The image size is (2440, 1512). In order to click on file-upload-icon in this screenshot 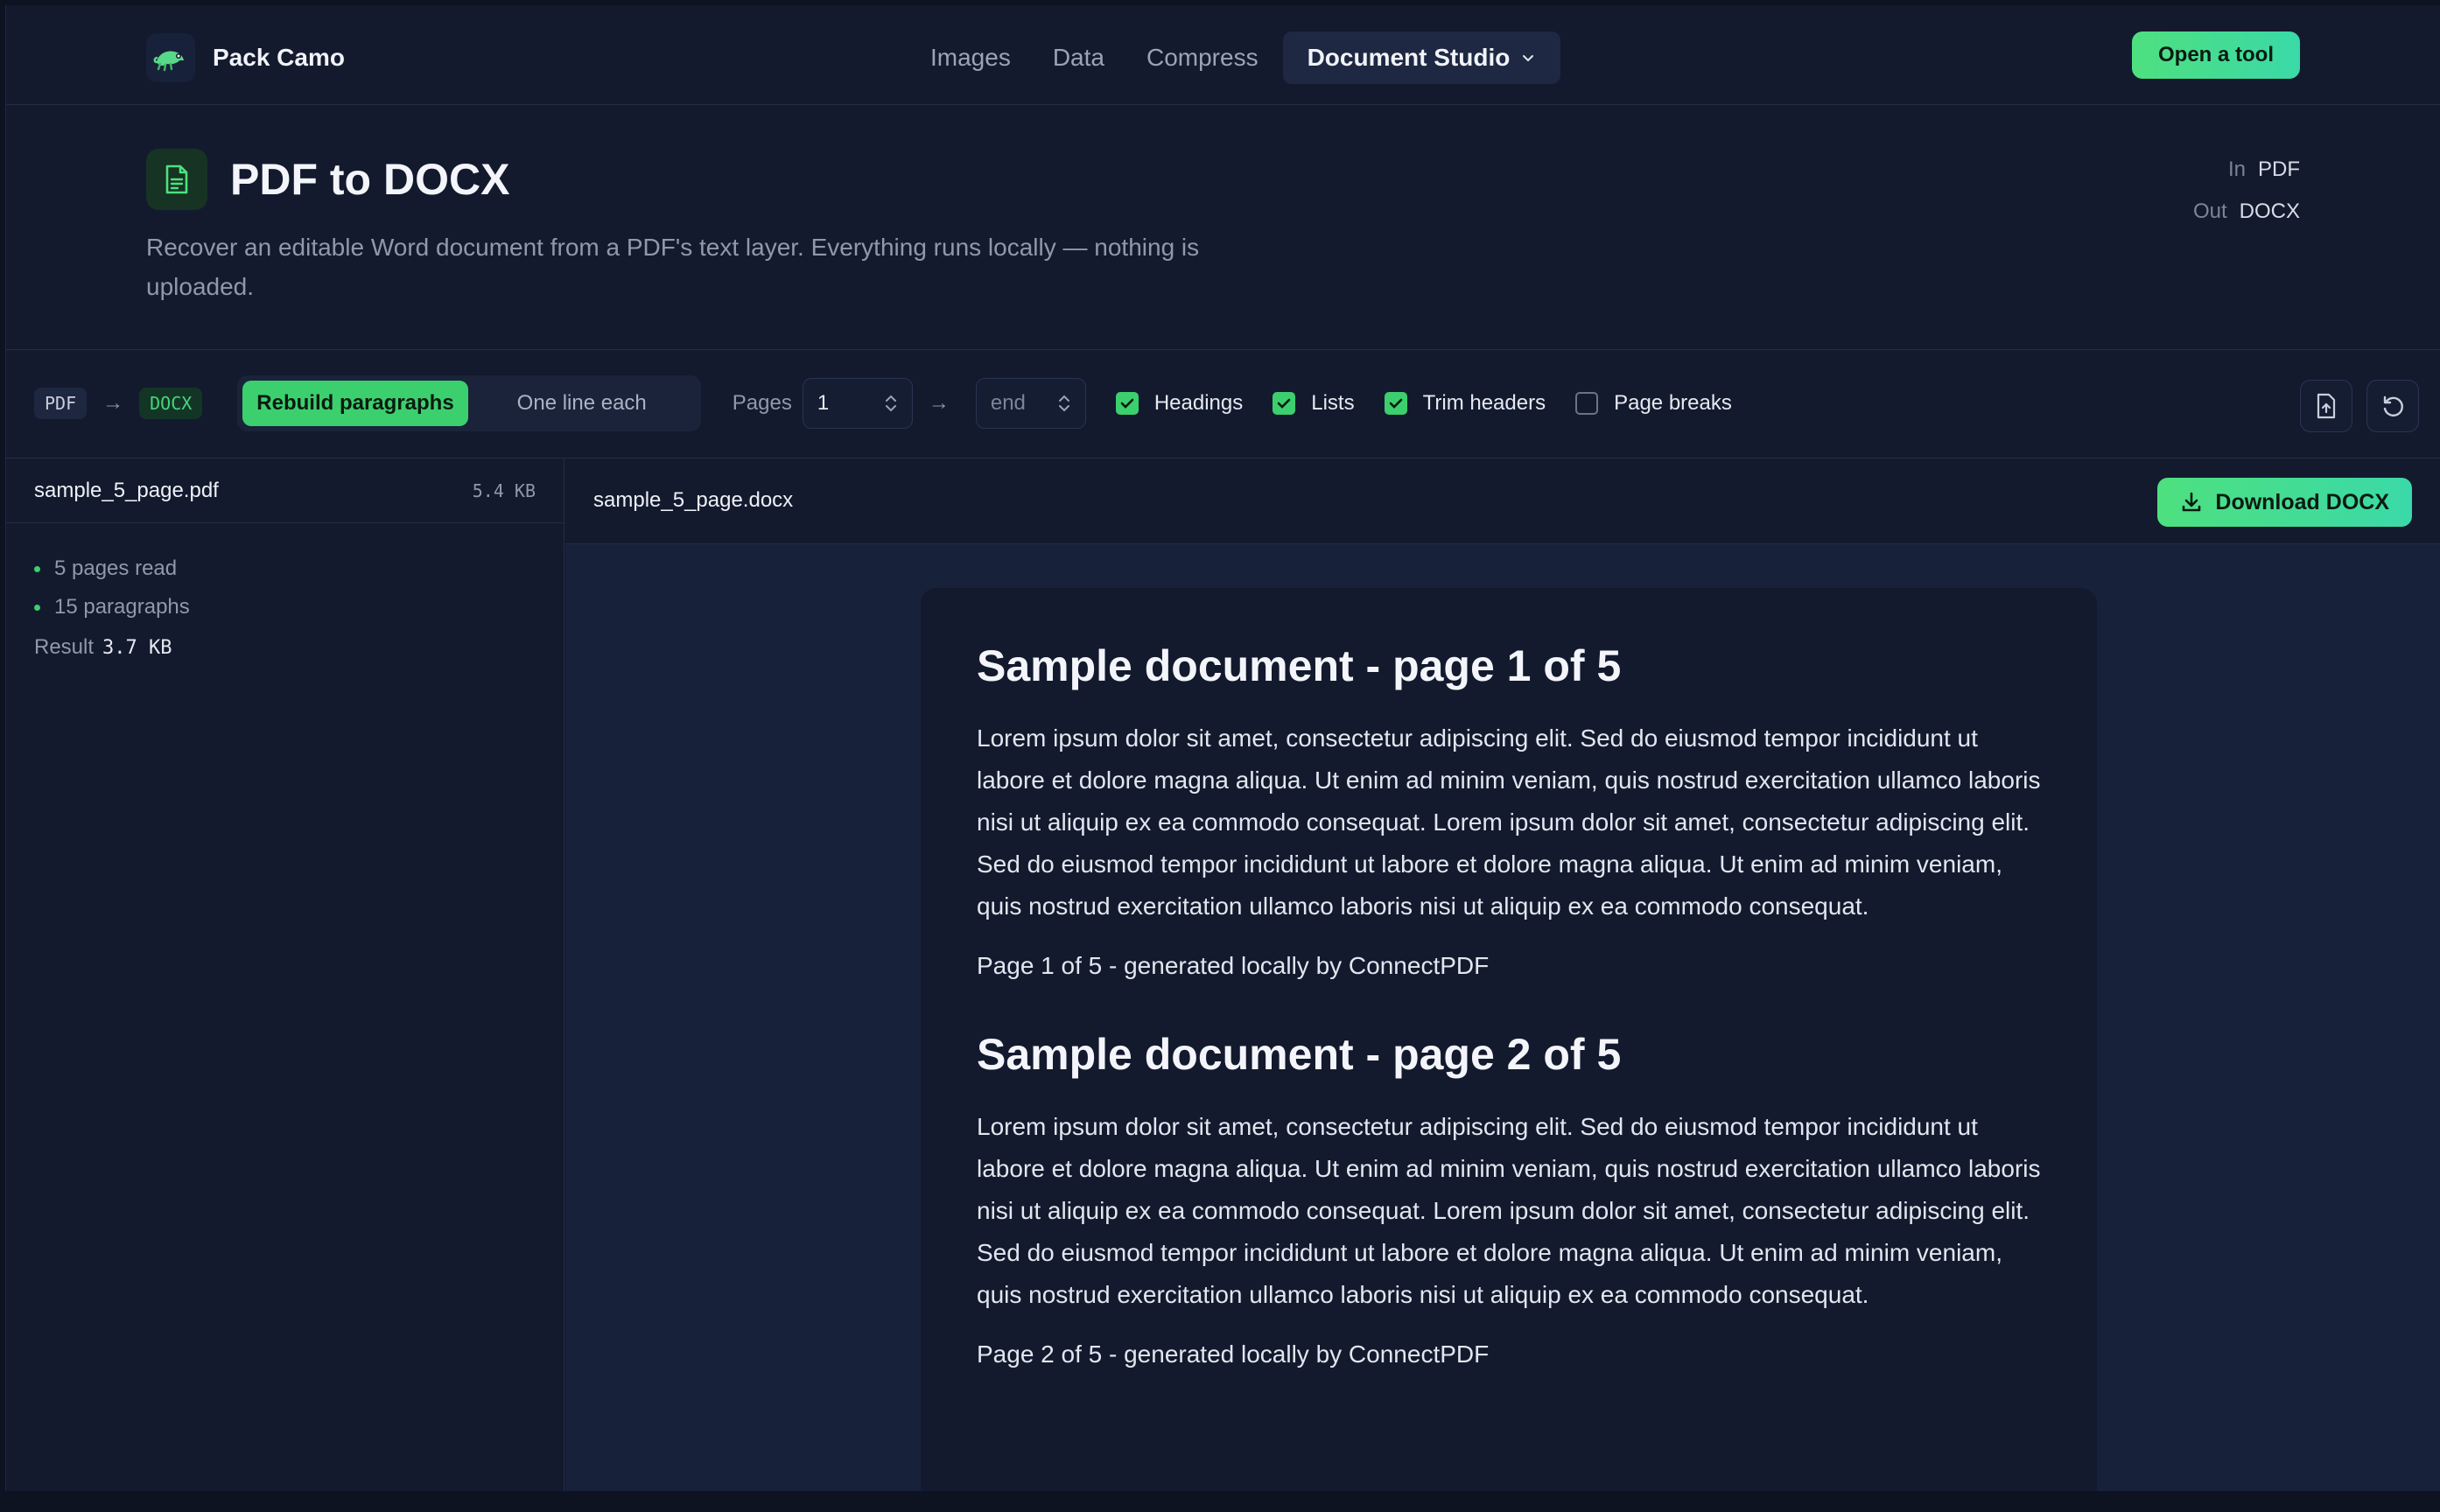, I will do `click(2326, 406)`.